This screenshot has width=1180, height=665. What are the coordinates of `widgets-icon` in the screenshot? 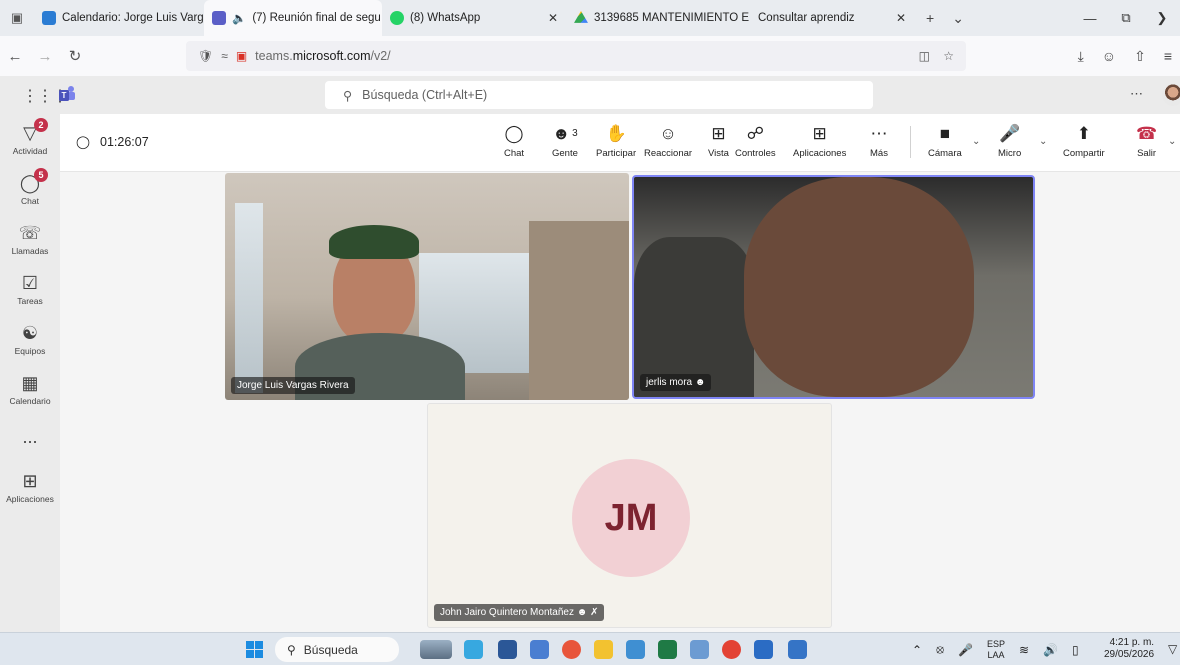 It's located at (436, 649).